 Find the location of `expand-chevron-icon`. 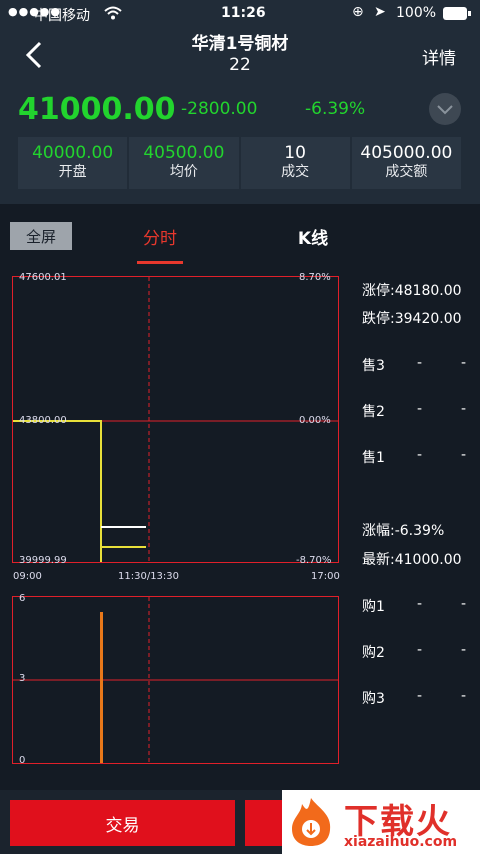

expand-chevron-icon is located at coordinates (445, 109).